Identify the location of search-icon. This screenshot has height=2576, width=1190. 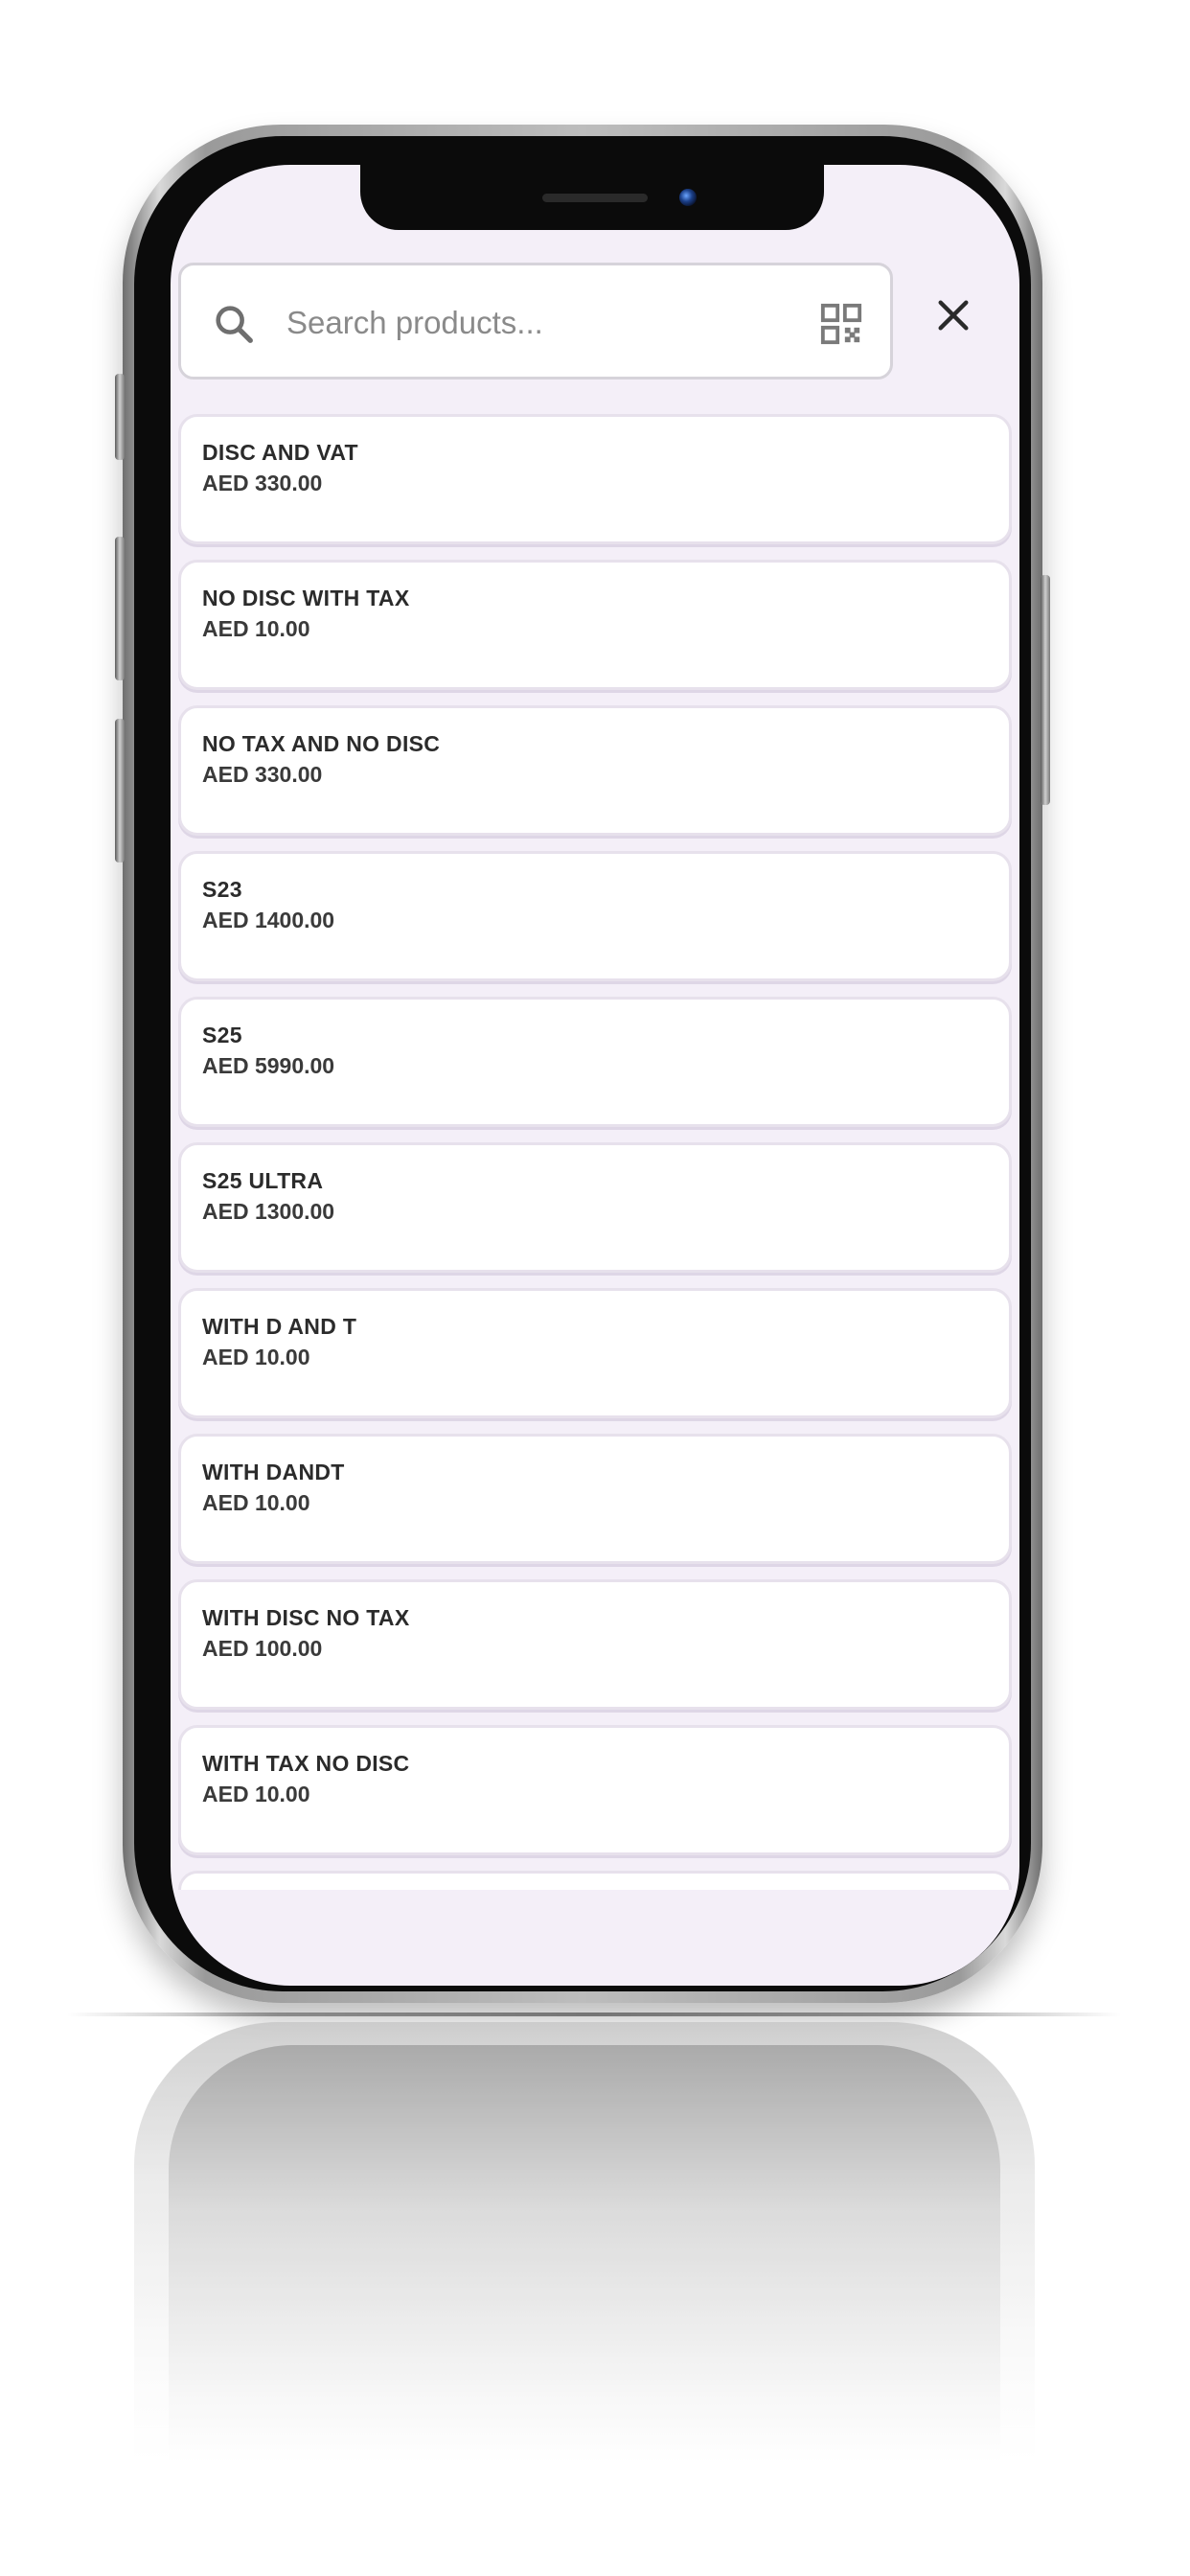
(234, 324).